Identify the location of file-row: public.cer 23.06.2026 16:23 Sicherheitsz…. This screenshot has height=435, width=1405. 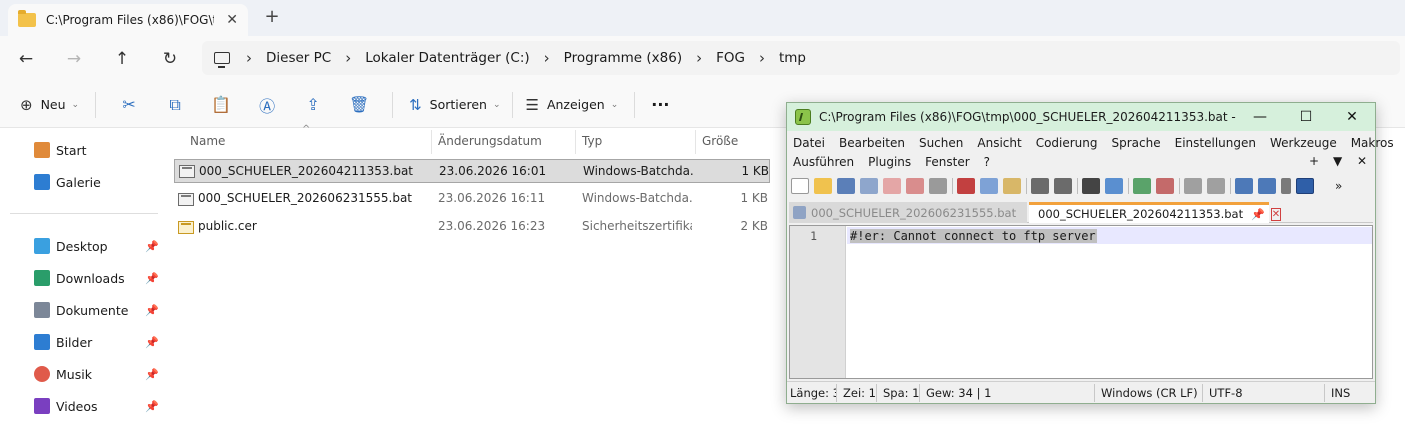
(472, 227).